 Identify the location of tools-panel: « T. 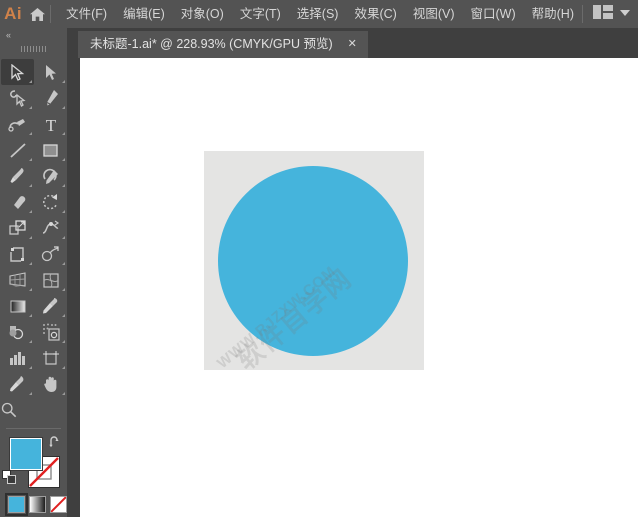
(33, 272).